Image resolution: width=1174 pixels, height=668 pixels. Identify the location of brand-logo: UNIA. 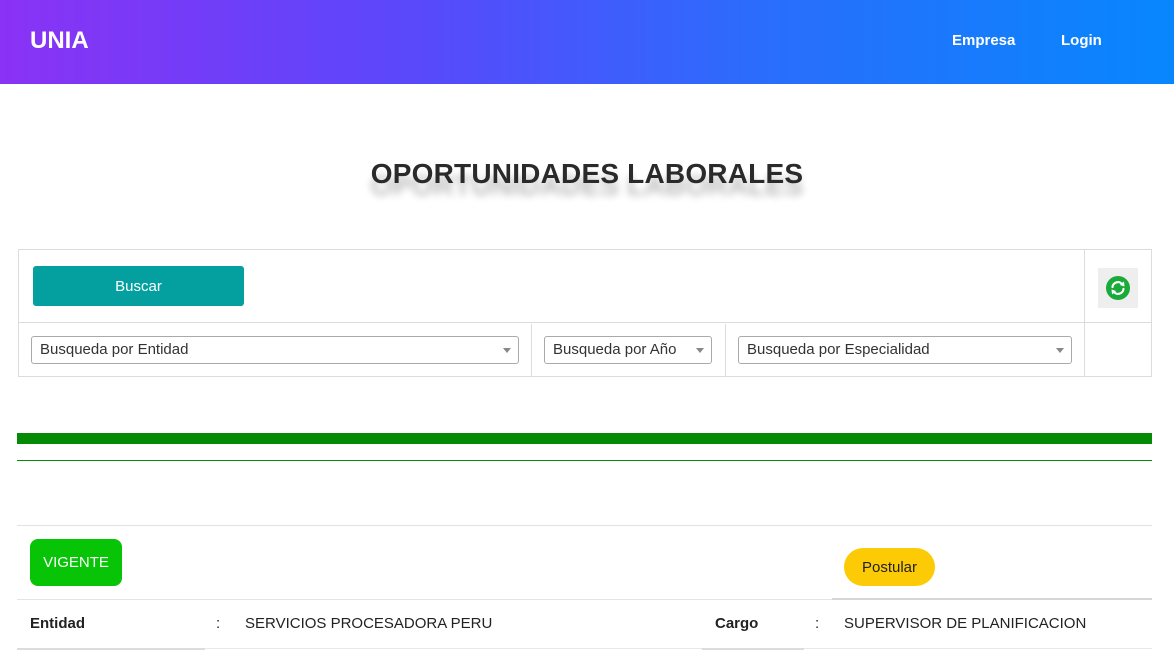
(59, 41).